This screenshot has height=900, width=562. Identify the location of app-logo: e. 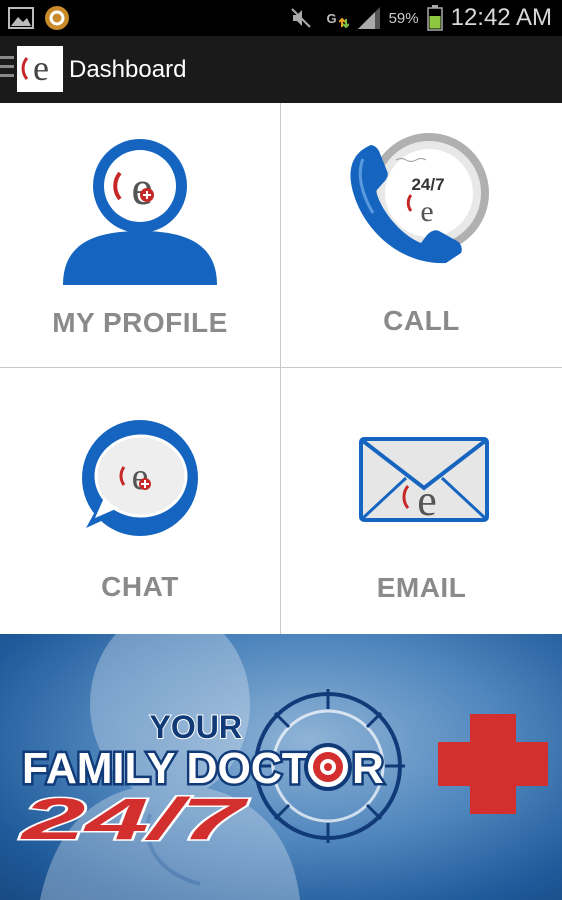
(40, 69).